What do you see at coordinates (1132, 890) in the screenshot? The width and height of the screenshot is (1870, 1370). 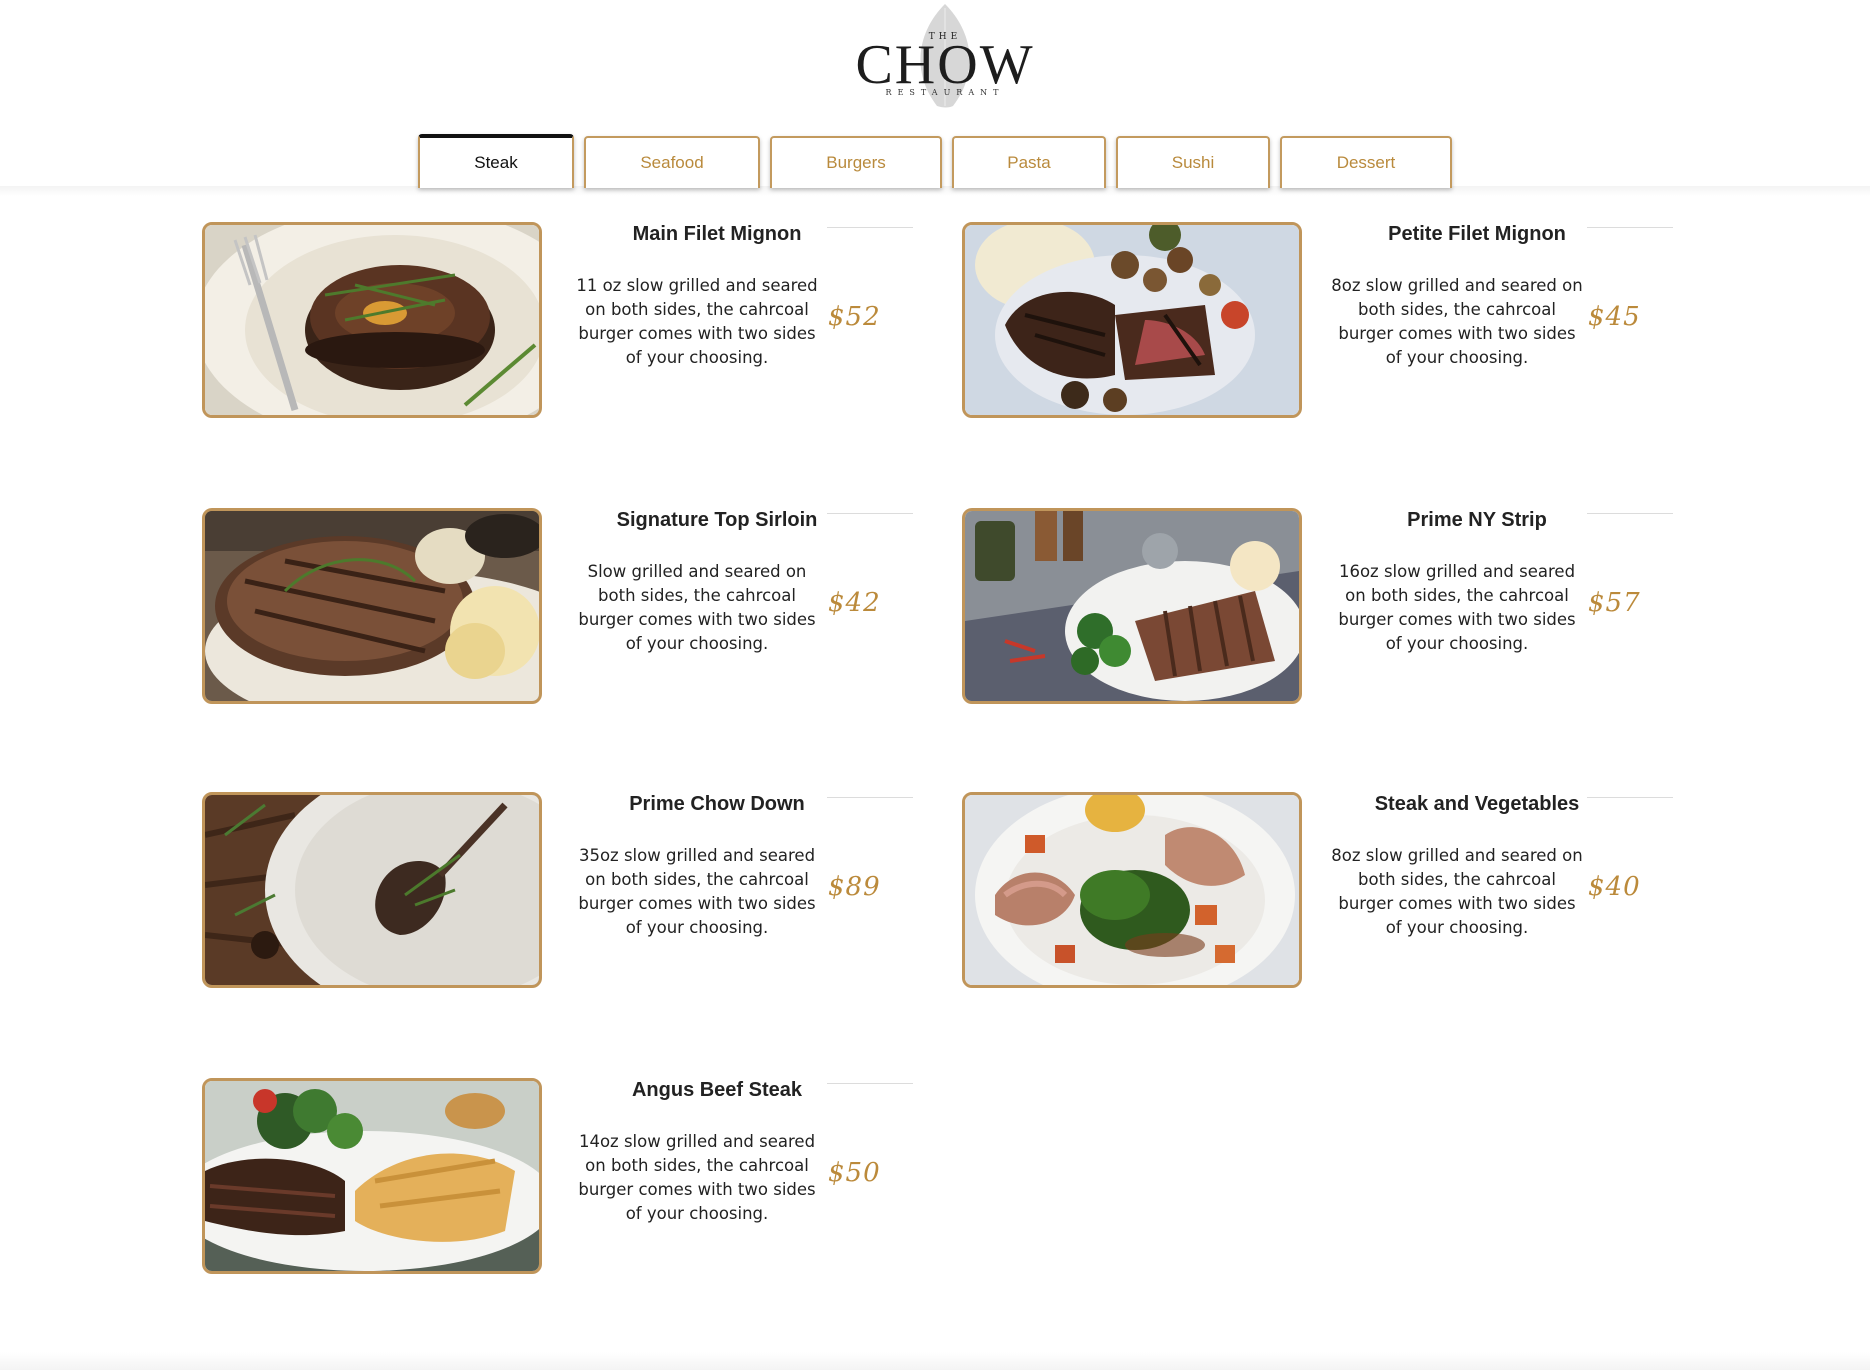 I see `steak-vegetables-photo` at bounding box center [1132, 890].